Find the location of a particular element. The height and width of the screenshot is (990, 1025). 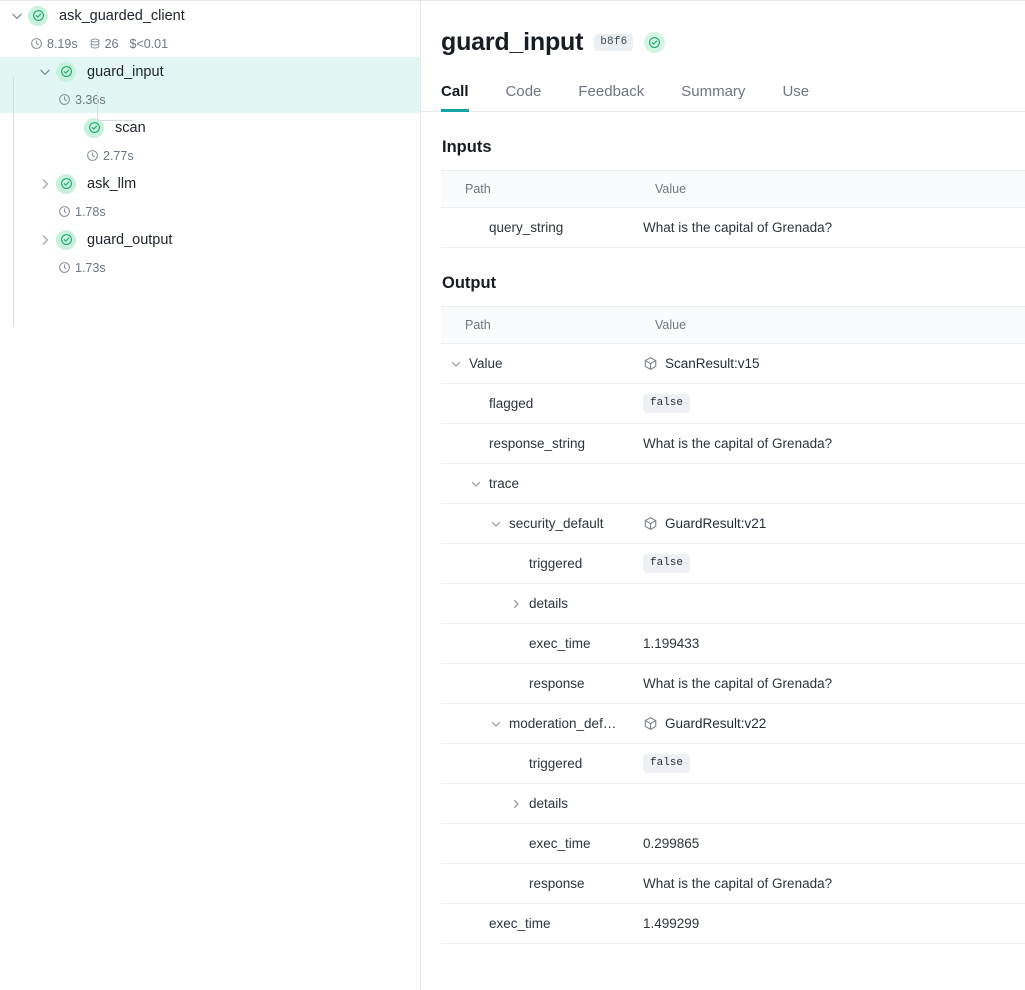

tree-node-guard_output: guard_output 1.73s is located at coordinates (210, 253).